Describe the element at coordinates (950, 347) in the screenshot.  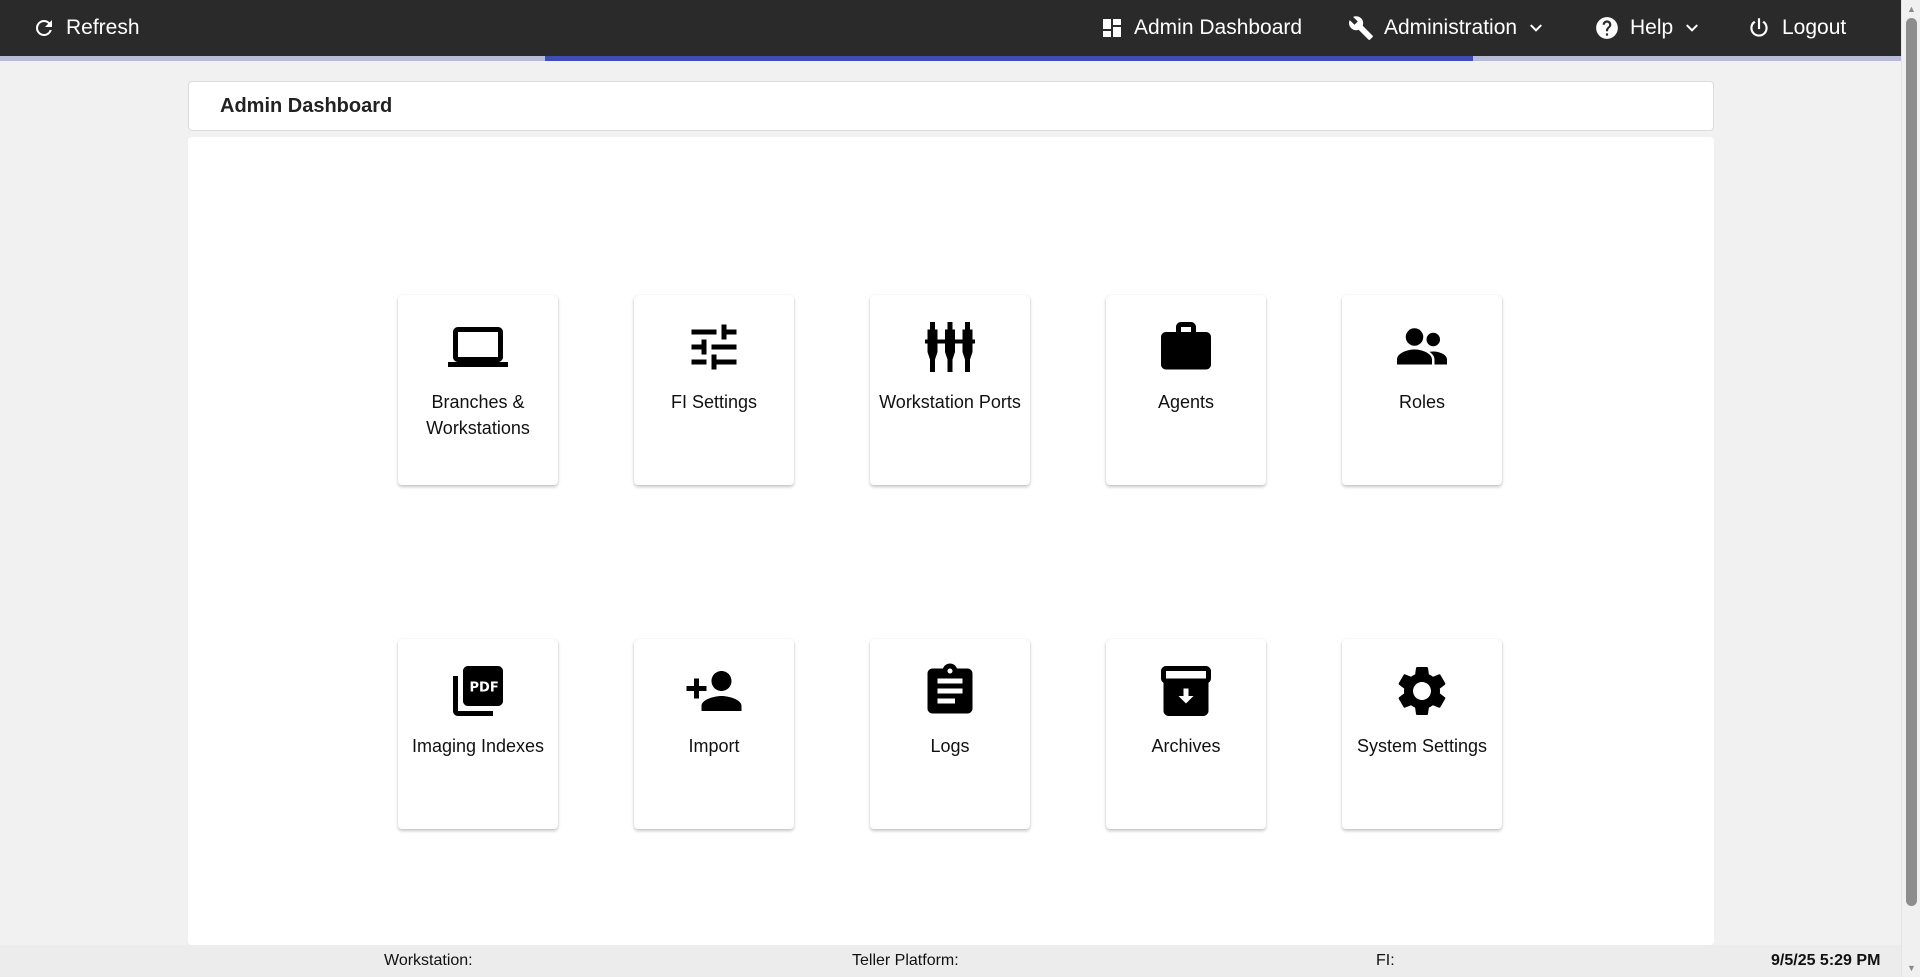
I see `ports-icon` at that location.